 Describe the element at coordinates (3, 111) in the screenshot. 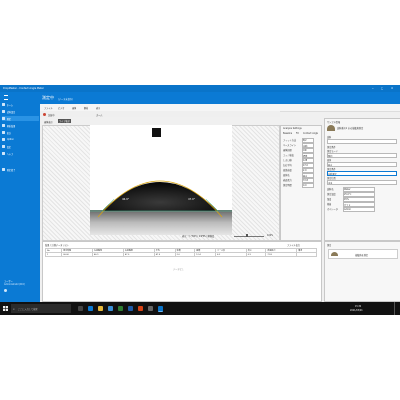

I see `sample-icon` at that location.